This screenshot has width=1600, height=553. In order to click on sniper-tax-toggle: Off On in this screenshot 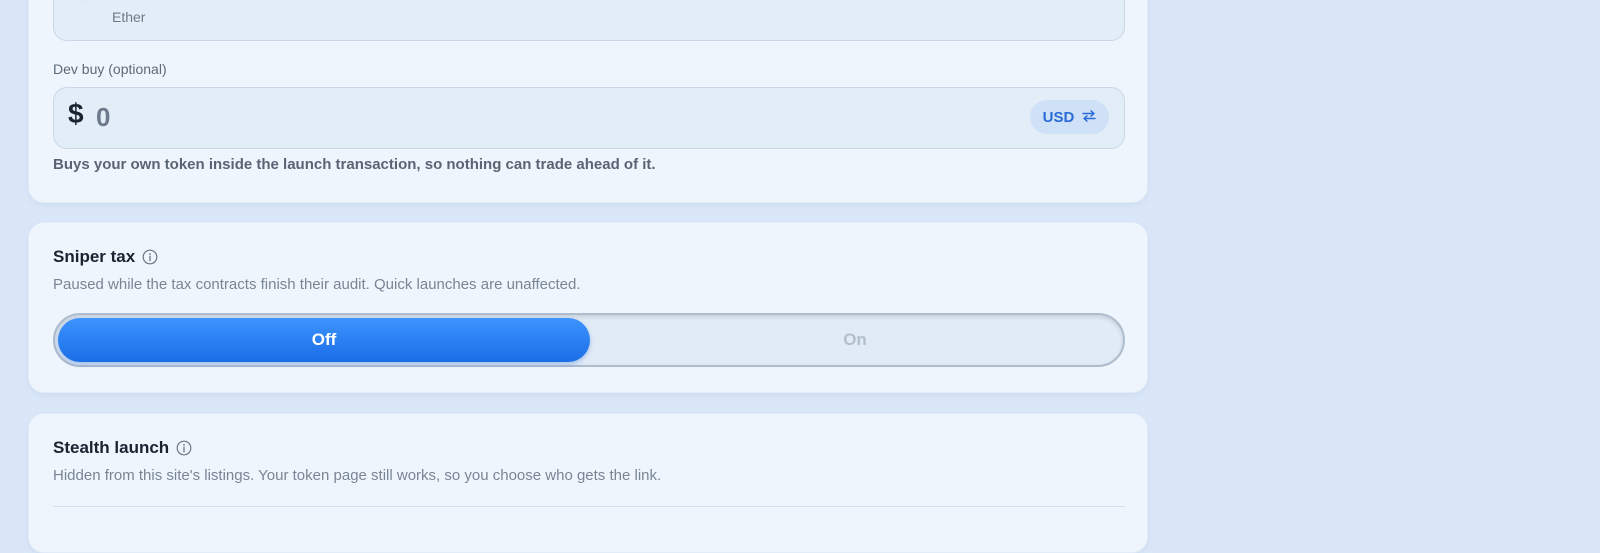, I will do `click(589, 340)`.